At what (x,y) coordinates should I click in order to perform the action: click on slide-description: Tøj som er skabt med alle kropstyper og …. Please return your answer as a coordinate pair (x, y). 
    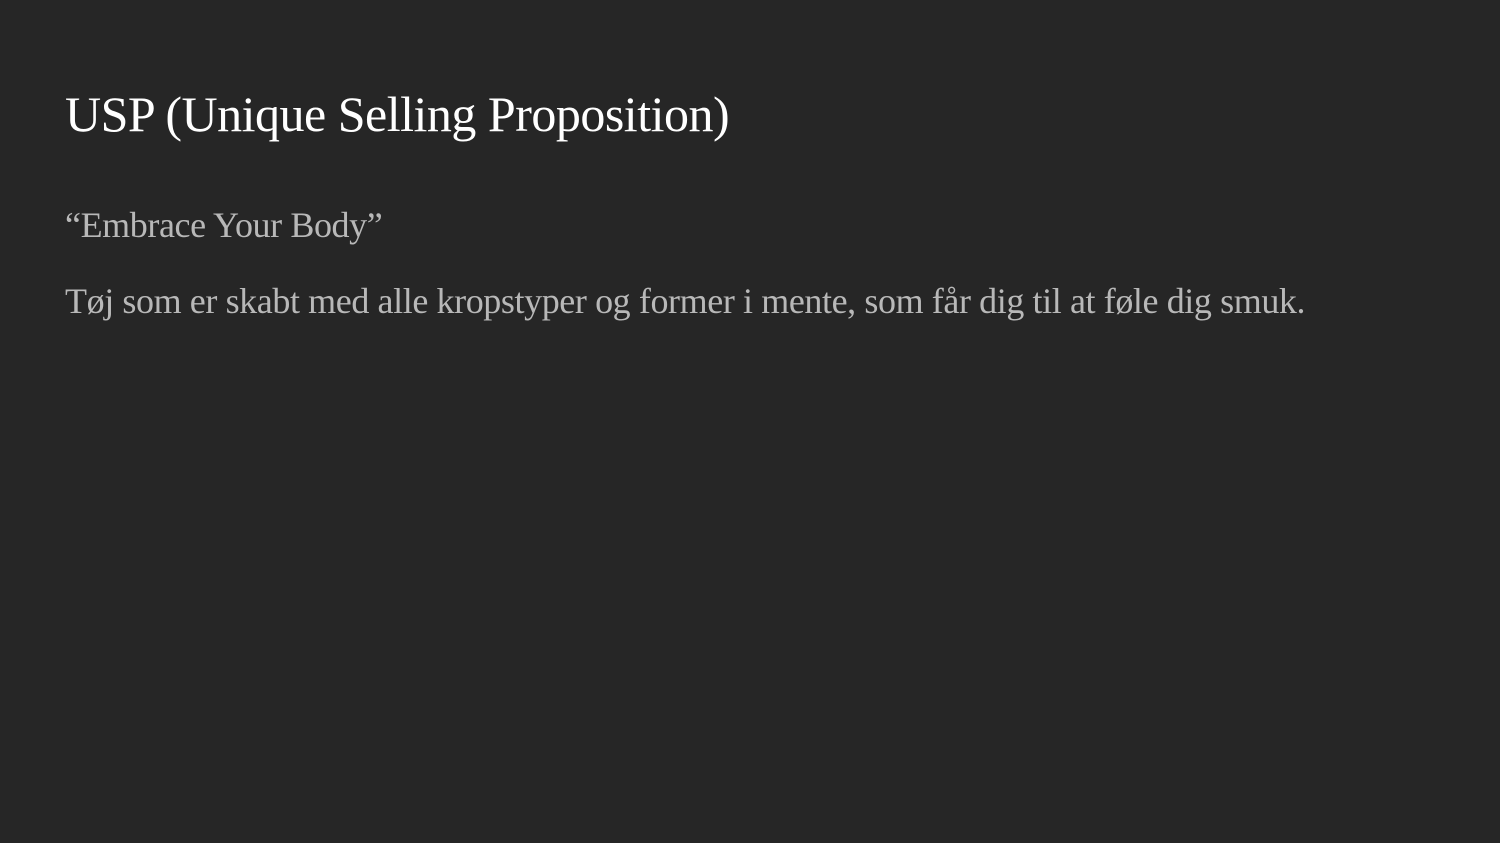
    Looking at the image, I should click on (685, 301).